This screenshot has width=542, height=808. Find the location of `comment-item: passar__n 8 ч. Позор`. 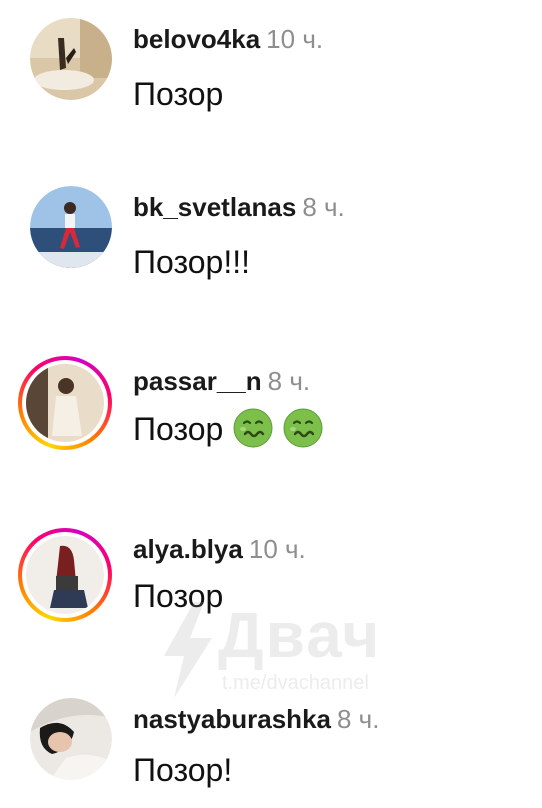

comment-item: passar__n 8 ч. Позор is located at coordinates (271, 411).